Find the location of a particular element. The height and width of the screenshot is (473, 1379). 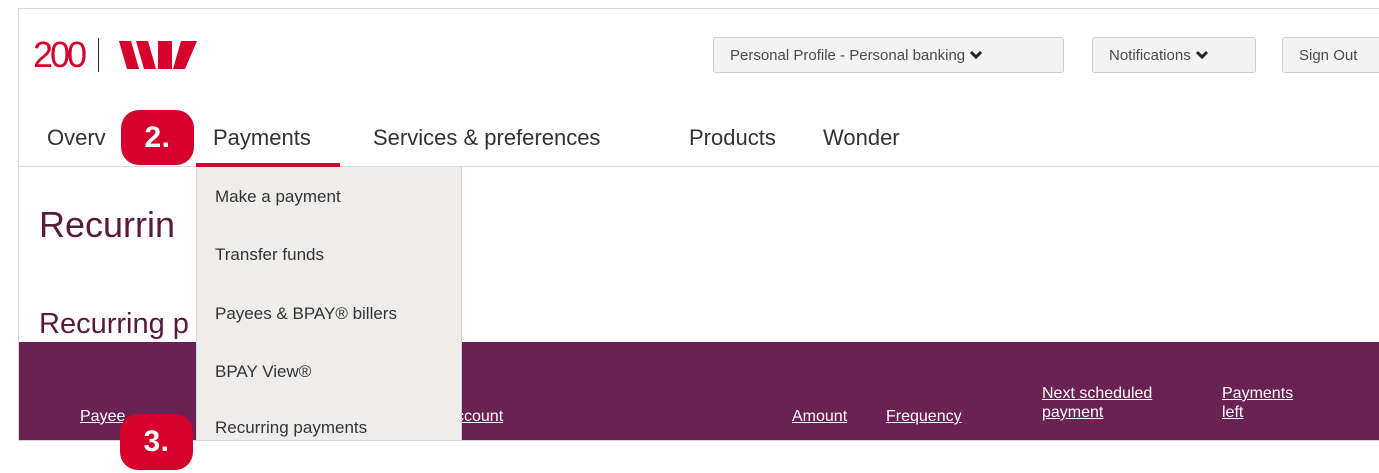

sign-out-label: Sign Out is located at coordinates (1328, 55).